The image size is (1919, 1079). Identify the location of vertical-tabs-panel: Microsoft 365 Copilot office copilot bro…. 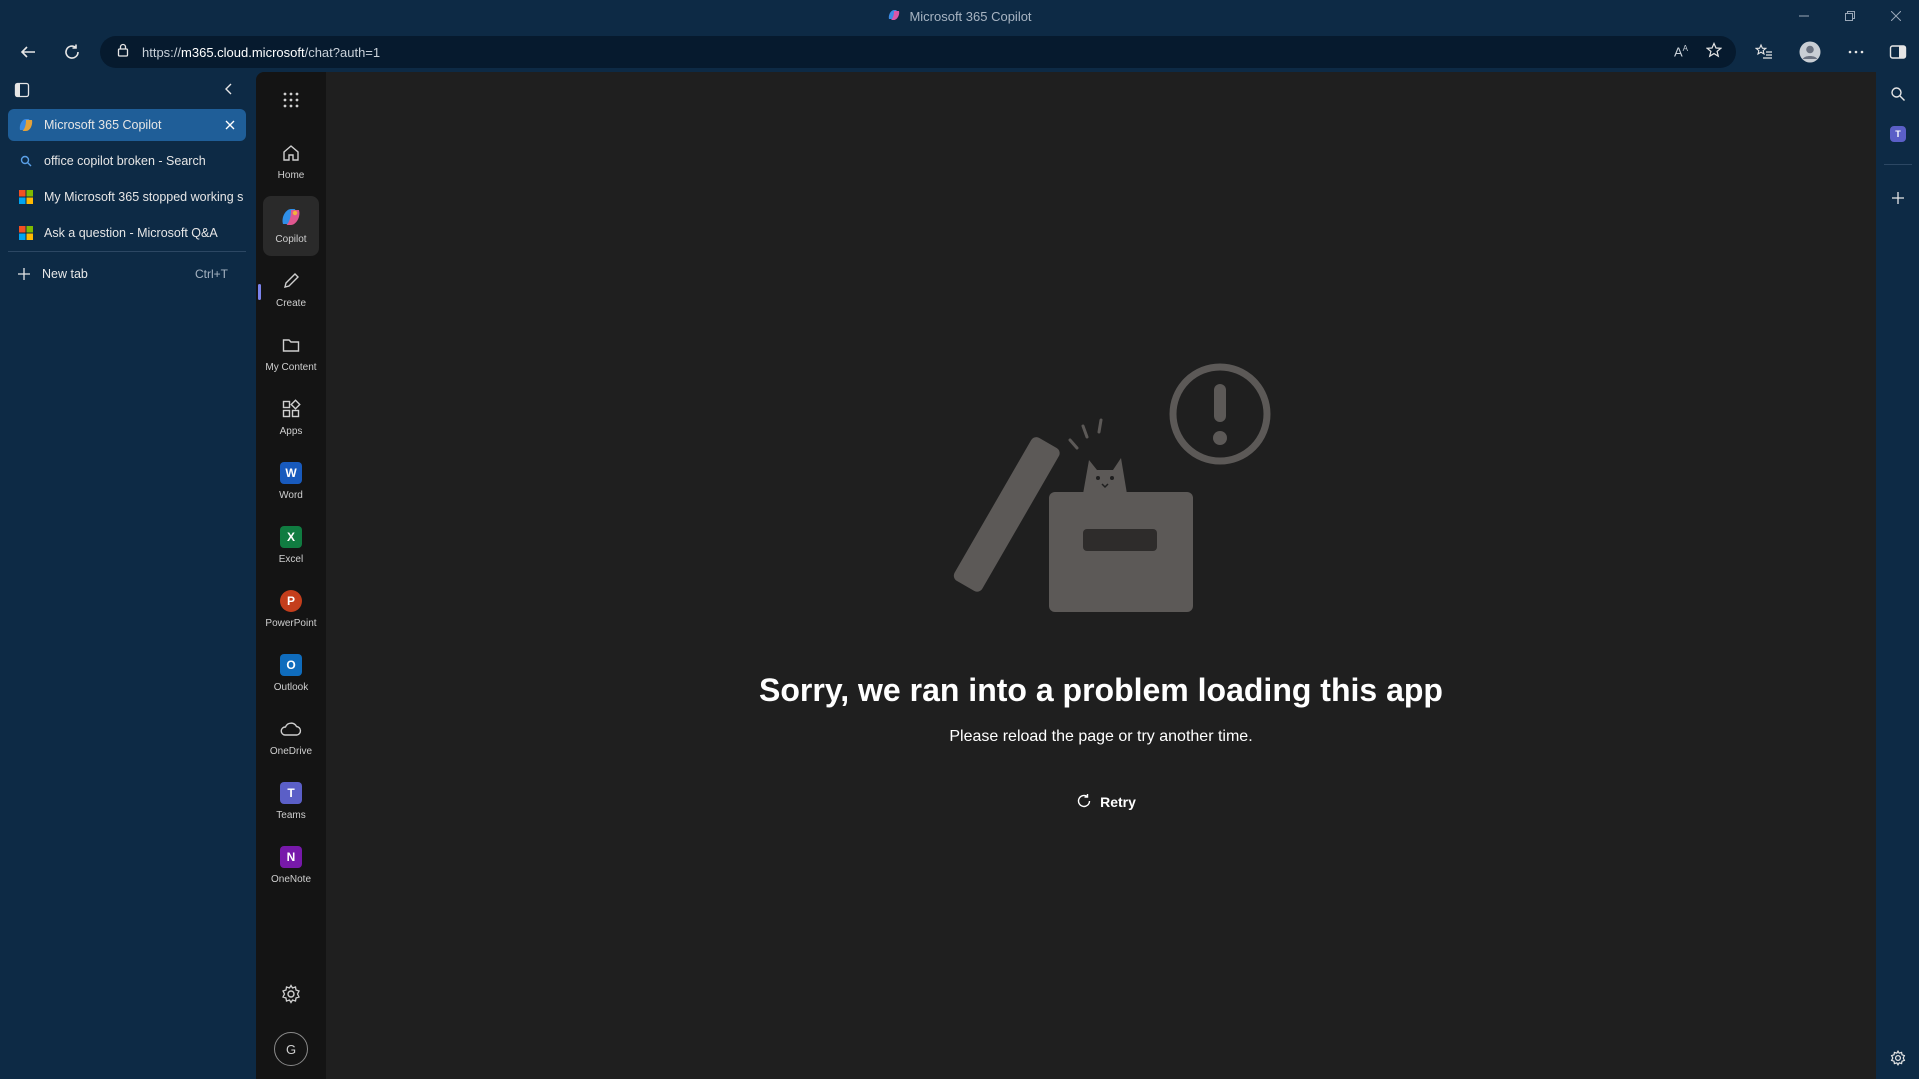
(128, 575).